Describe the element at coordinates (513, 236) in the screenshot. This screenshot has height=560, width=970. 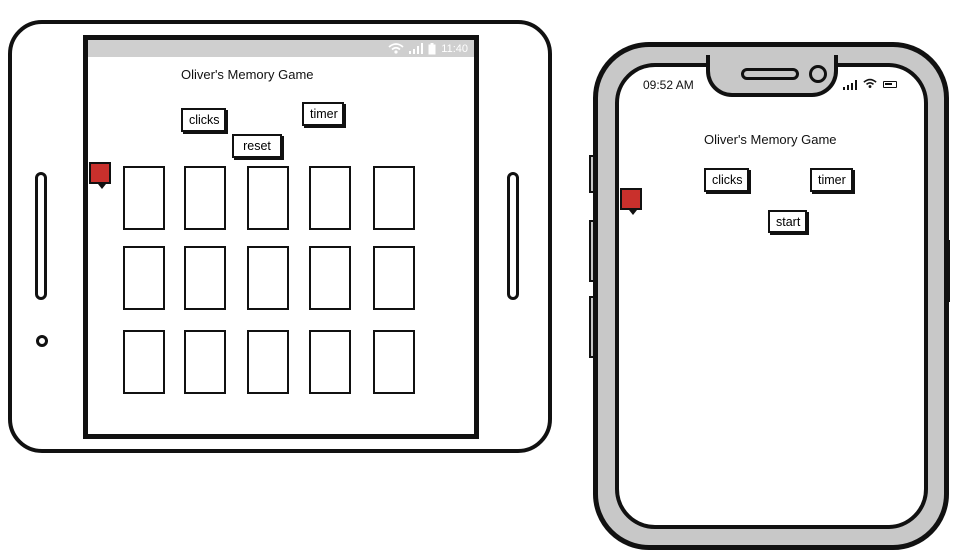
I see `tablet-right-speaker` at that location.